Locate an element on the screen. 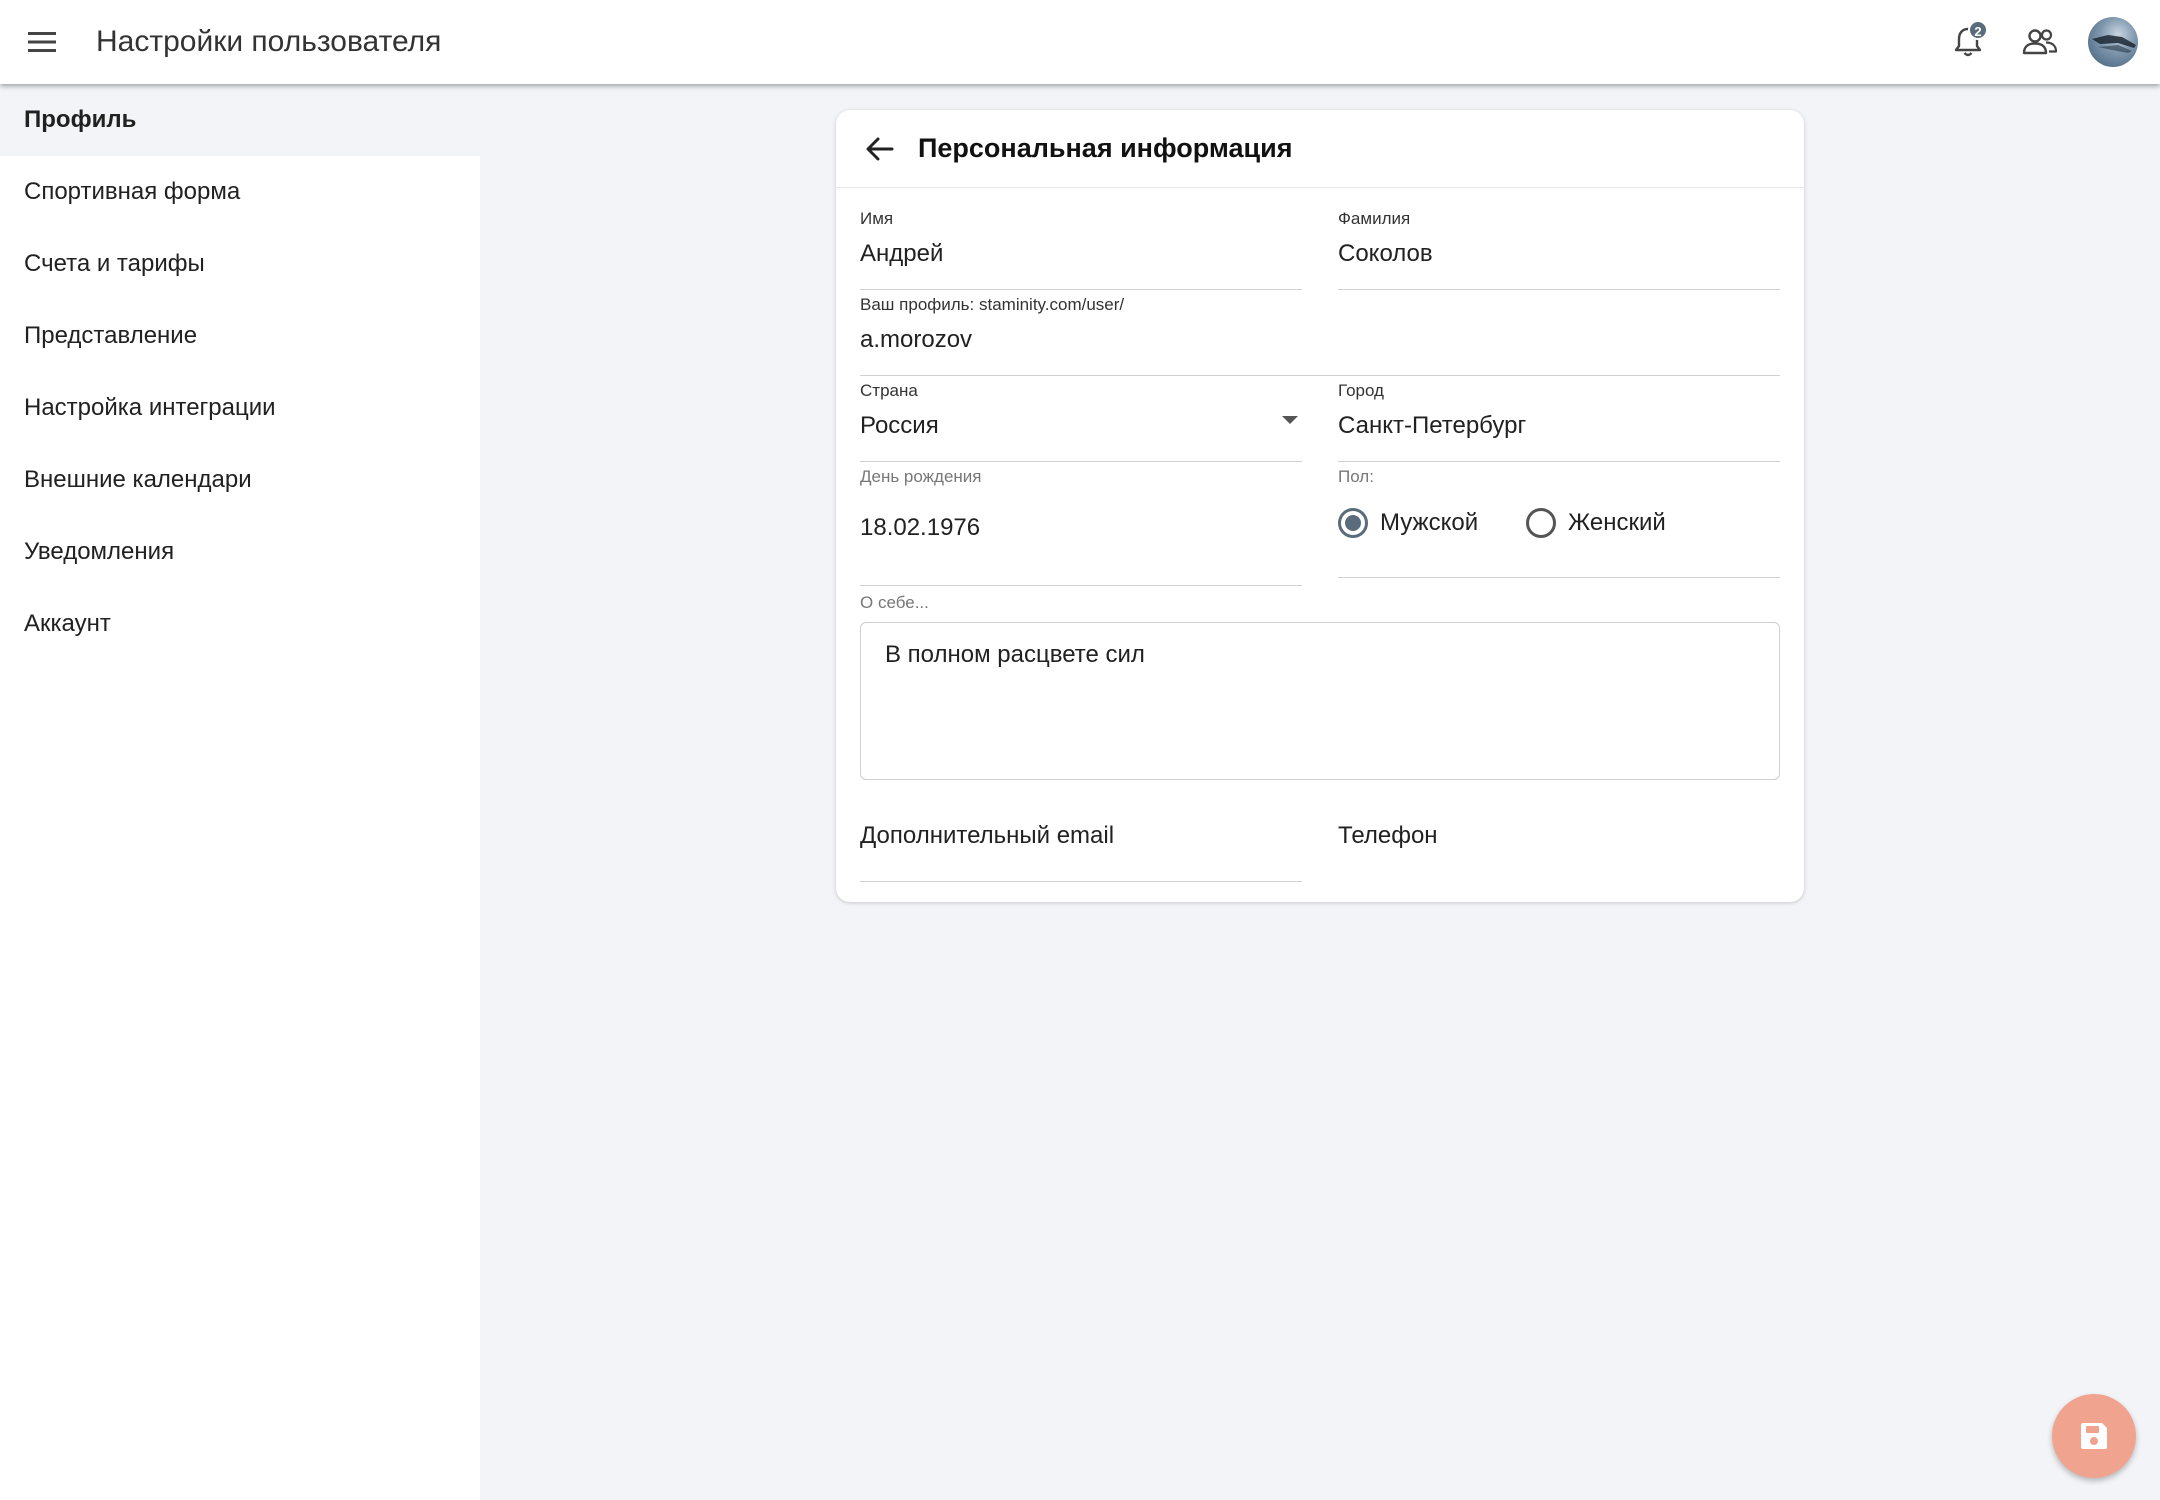  extra-email-field is located at coordinates (1081, 851).